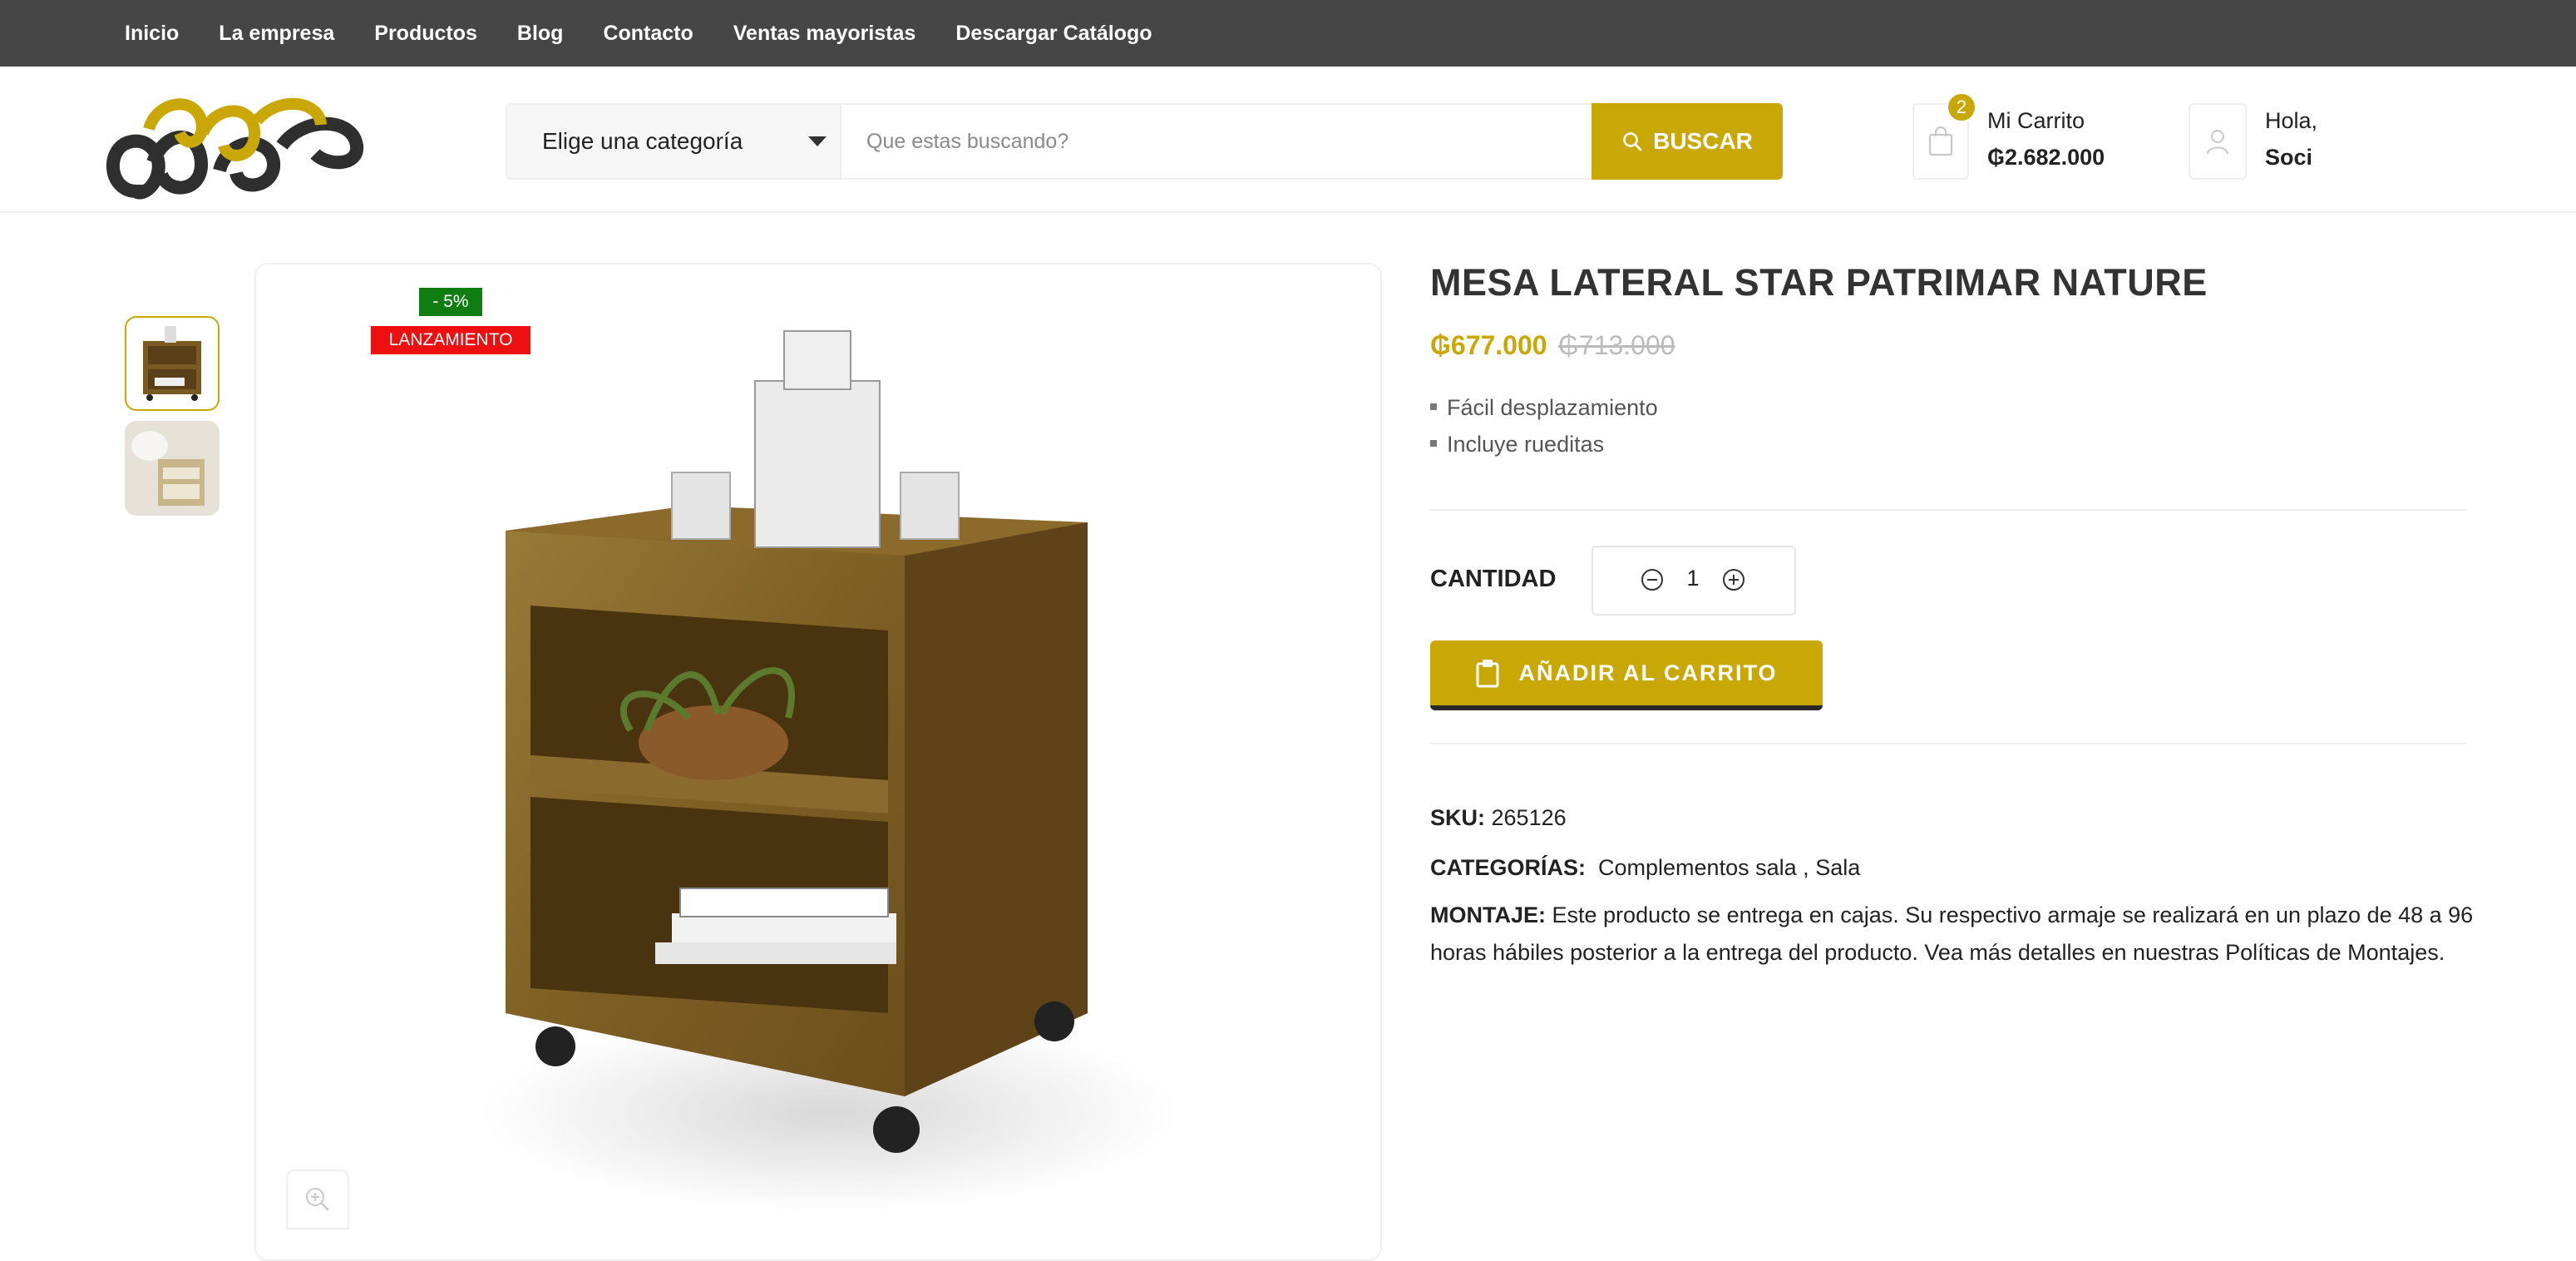 This screenshot has width=2576, height=1261. Describe the element at coordinates (2046, 157) in the screenshot. I see `cart-total: ₲2.682.000` at that location.